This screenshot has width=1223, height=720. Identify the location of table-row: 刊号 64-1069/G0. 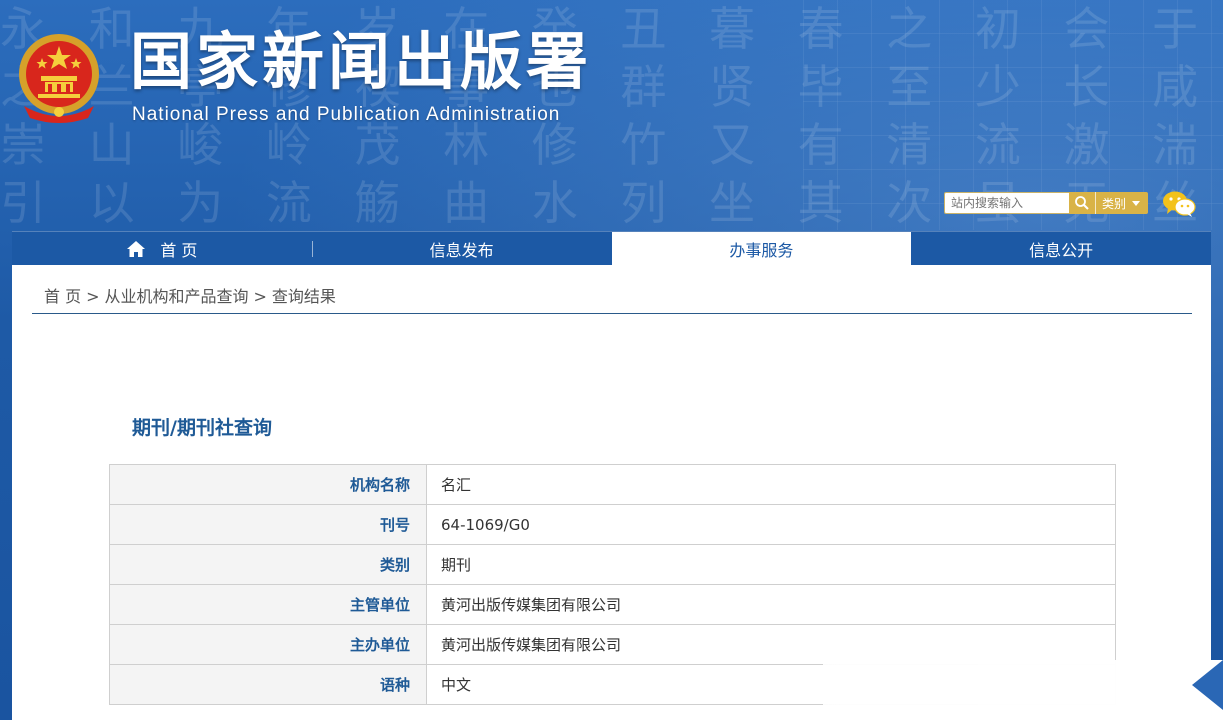
(612, 524).